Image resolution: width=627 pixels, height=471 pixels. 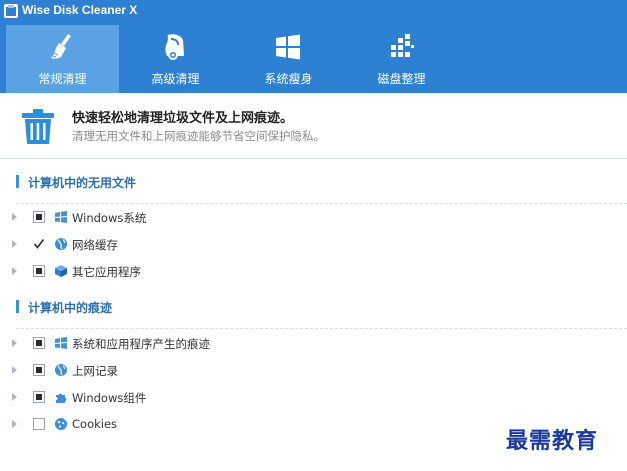 I want to click on item-label: Windows系统, so click(x=109, y=218).